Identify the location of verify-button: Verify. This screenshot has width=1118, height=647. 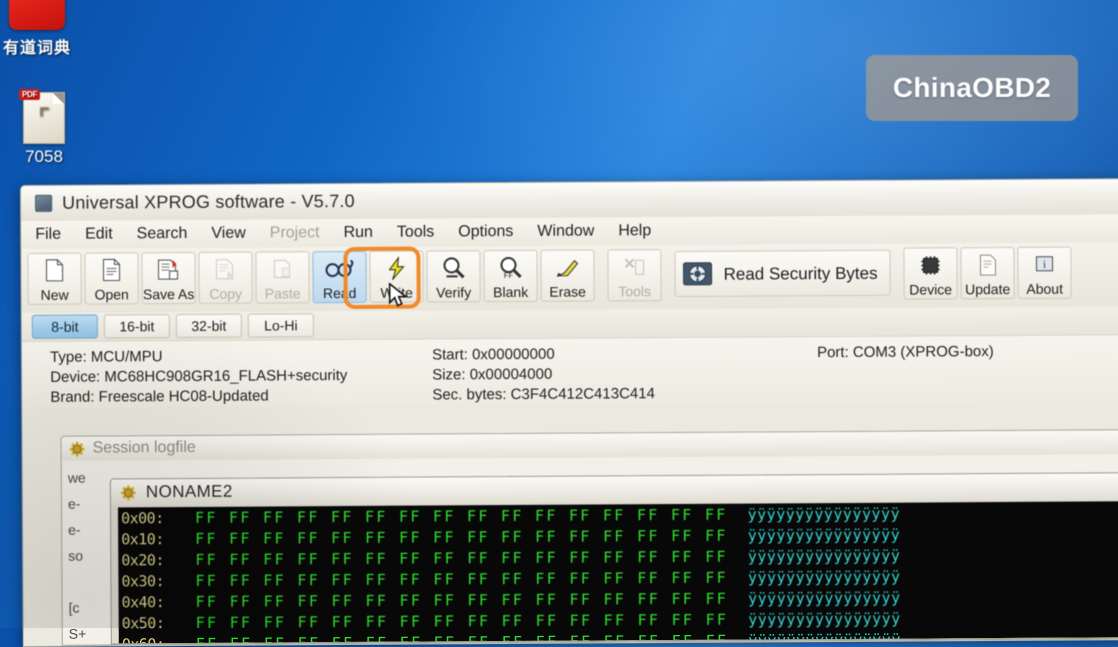
(453, 276).